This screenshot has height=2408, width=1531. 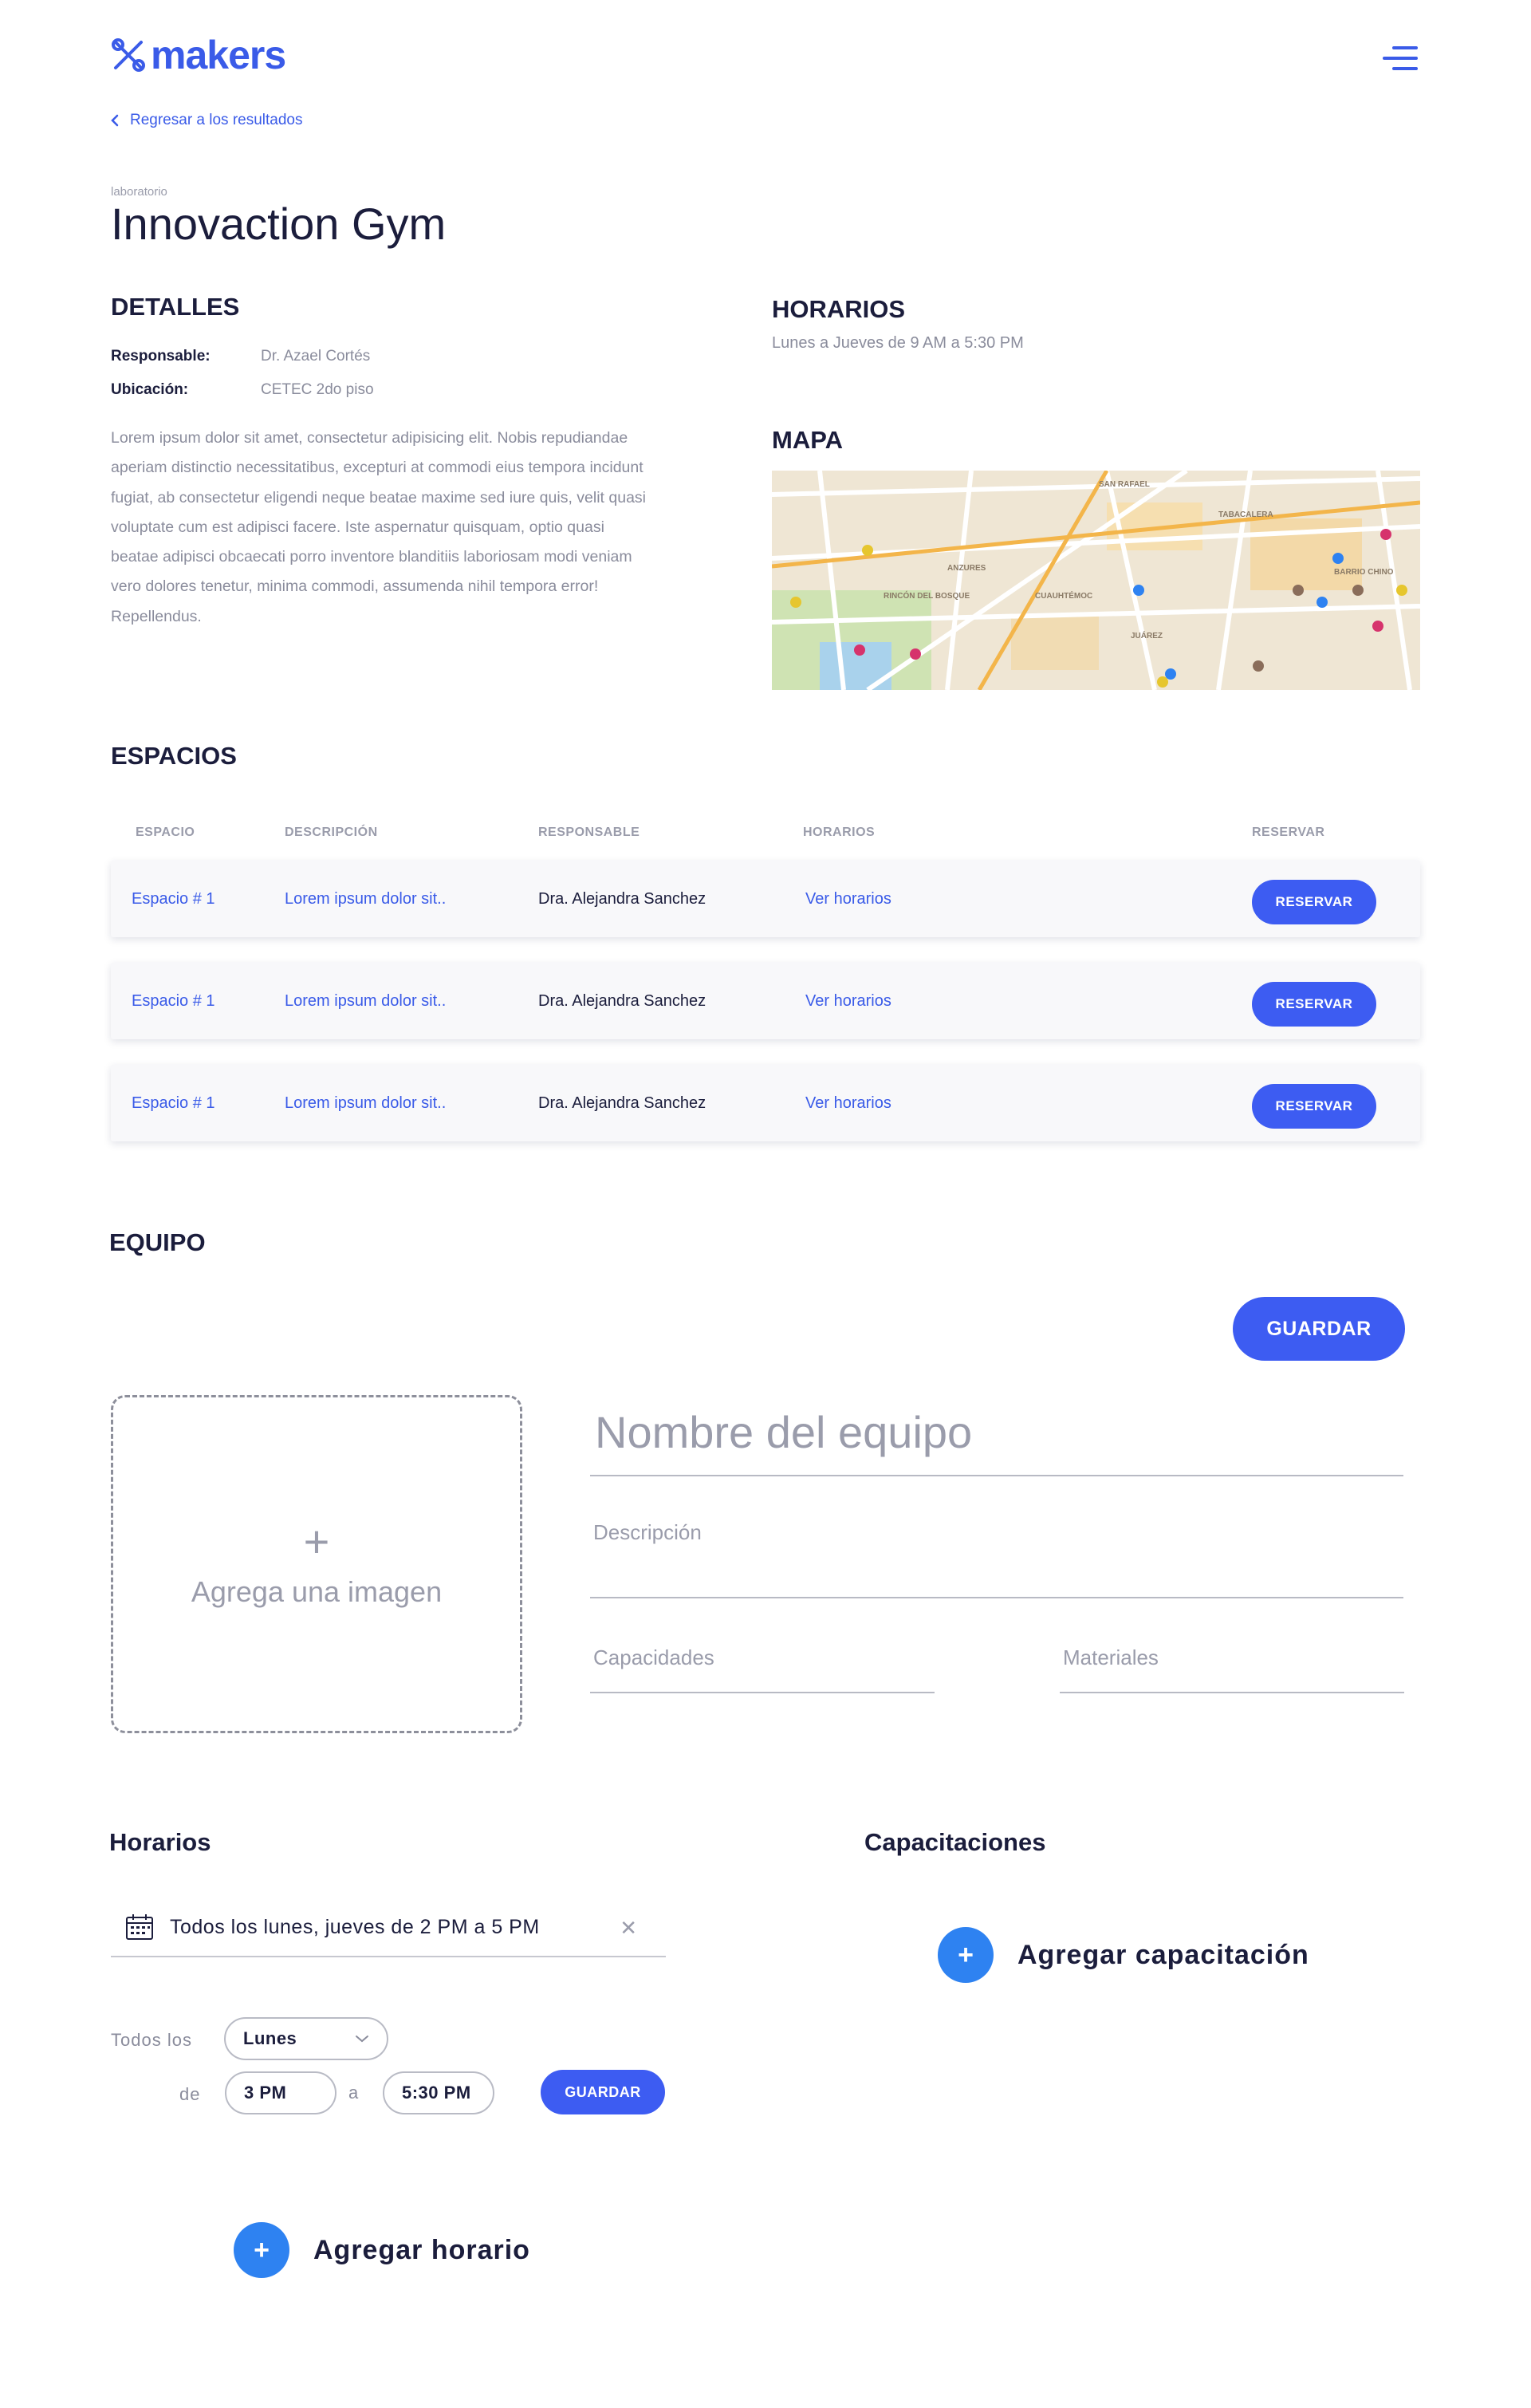 I want to click on col-header-horarios: HORARIOS, so click(x=839, y=832).